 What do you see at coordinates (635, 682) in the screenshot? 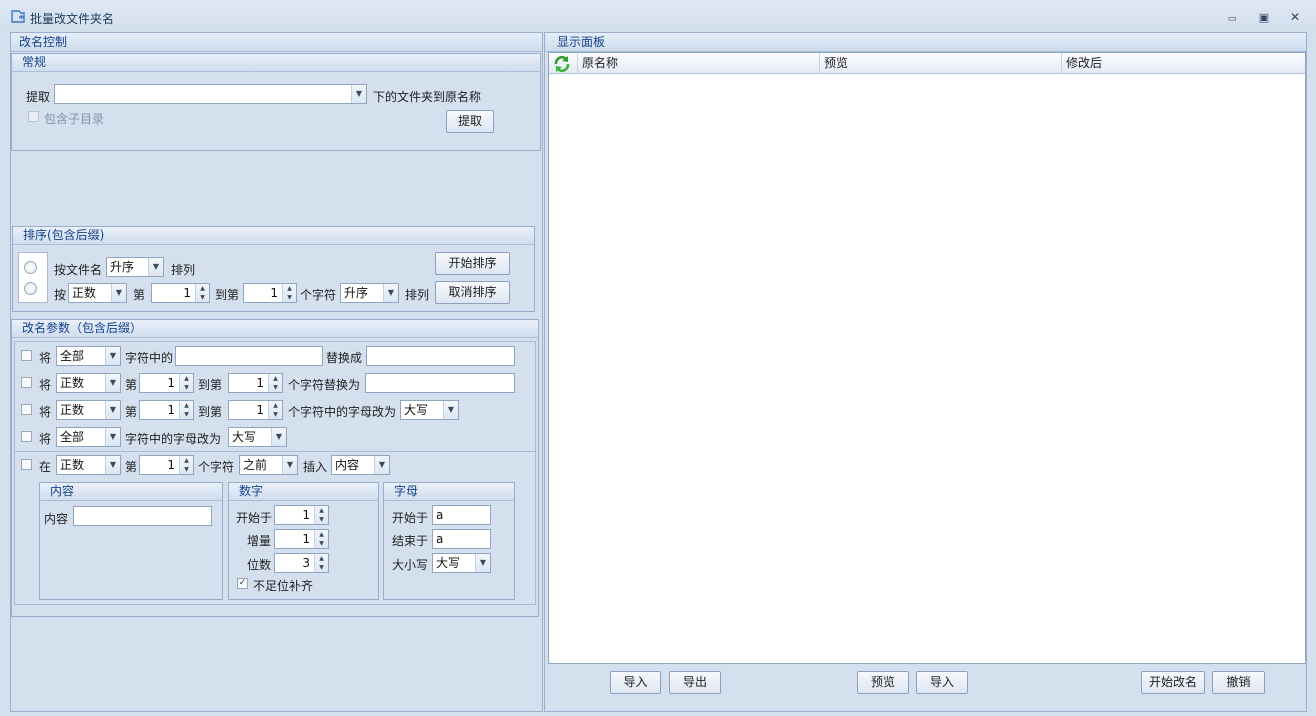
I see `import-button-1: 导入` at bounding box center [635, 682].